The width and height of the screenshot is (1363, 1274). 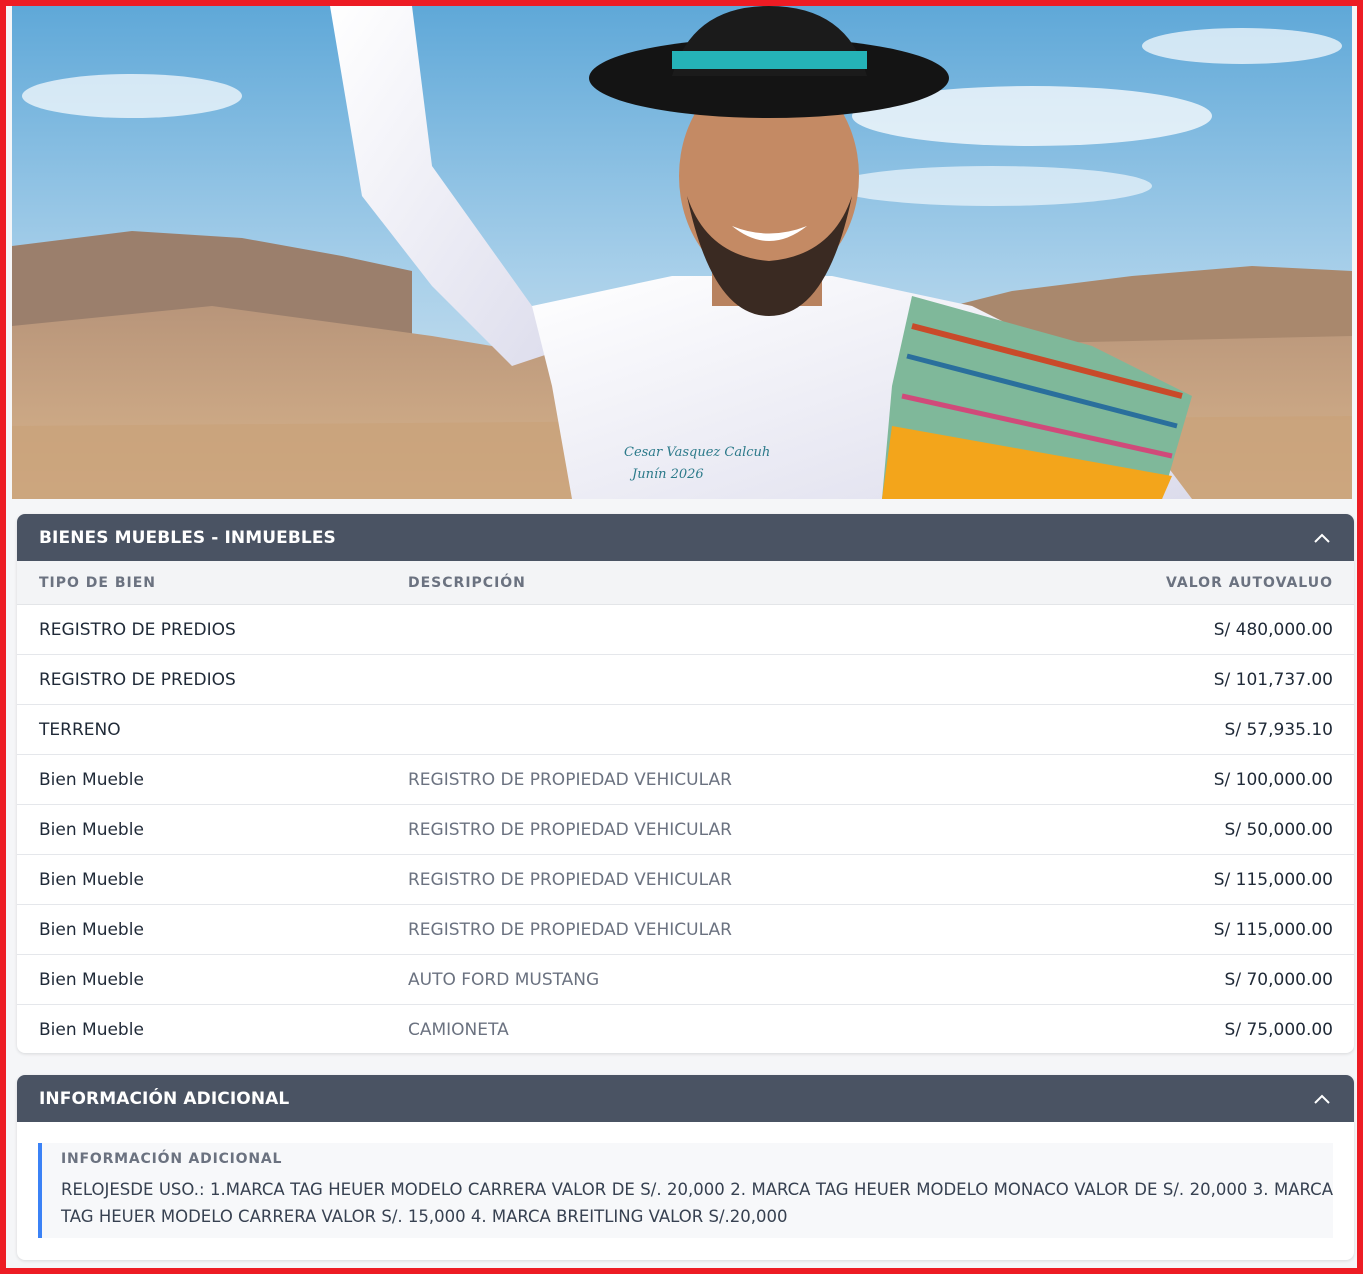 I want to click on additional-info-section-title: INFORMACIÓN ADICIONAL, so click(x=164, y=1098).